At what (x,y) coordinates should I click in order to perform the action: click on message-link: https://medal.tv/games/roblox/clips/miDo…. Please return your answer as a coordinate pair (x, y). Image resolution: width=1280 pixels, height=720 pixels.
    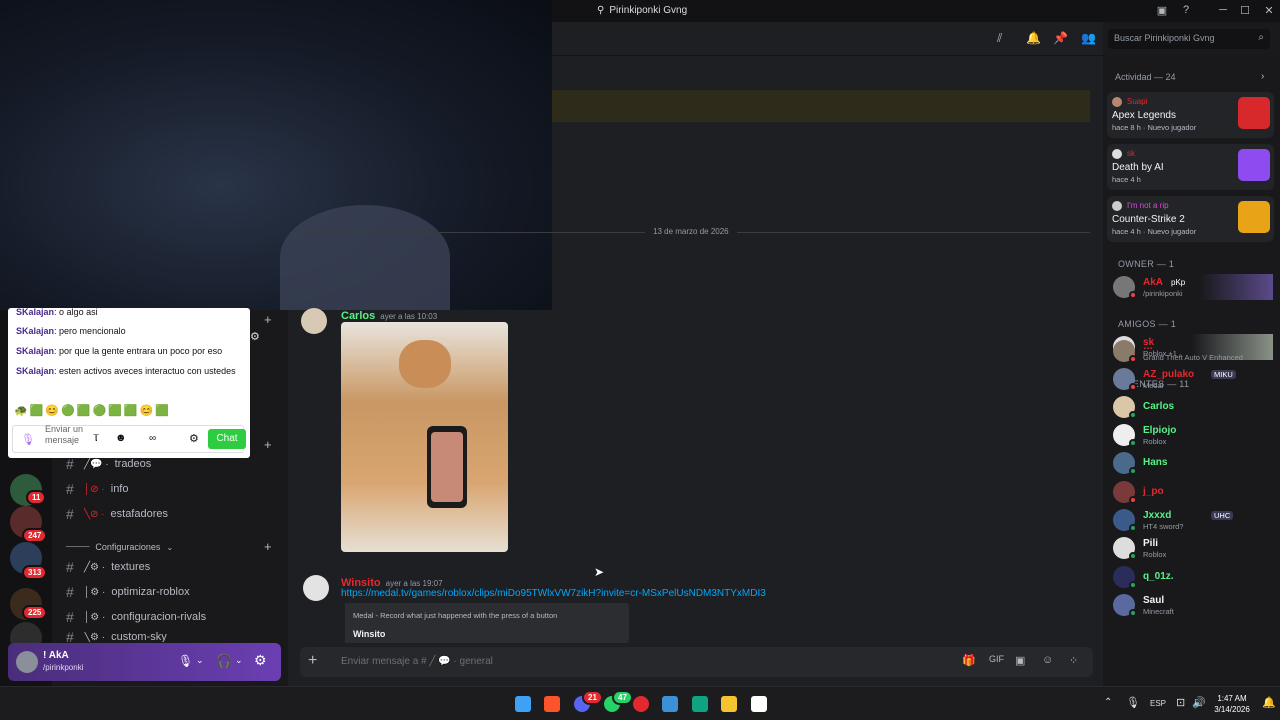
    Looking at the image, I should click on (553, 593).